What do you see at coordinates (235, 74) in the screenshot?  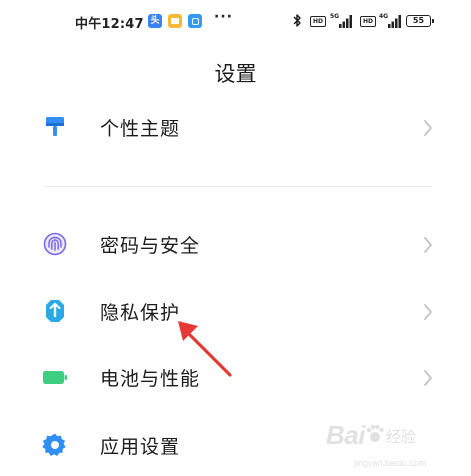 I see `page-title: 设置` at bounding box center [235, 74].